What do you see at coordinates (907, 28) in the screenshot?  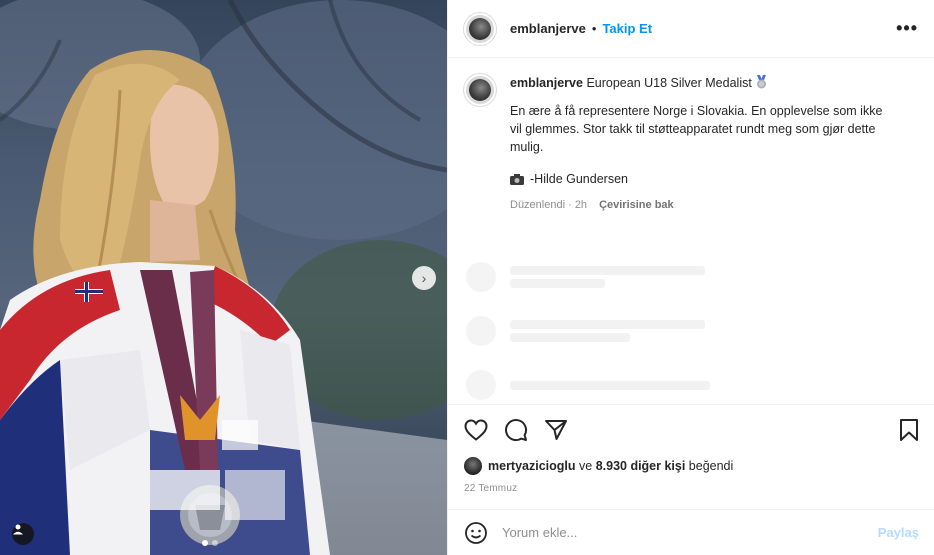 I see `more-options-icon: •••` at bounding box center [907, 28].